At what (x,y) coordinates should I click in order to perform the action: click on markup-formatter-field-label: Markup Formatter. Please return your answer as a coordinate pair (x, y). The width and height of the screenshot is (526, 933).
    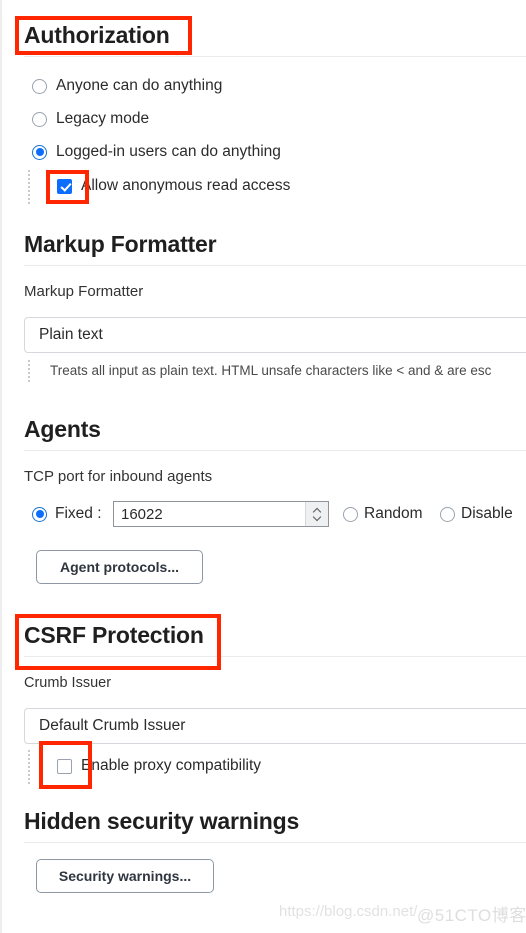
    Looking at the image, I should click on (84, 291).